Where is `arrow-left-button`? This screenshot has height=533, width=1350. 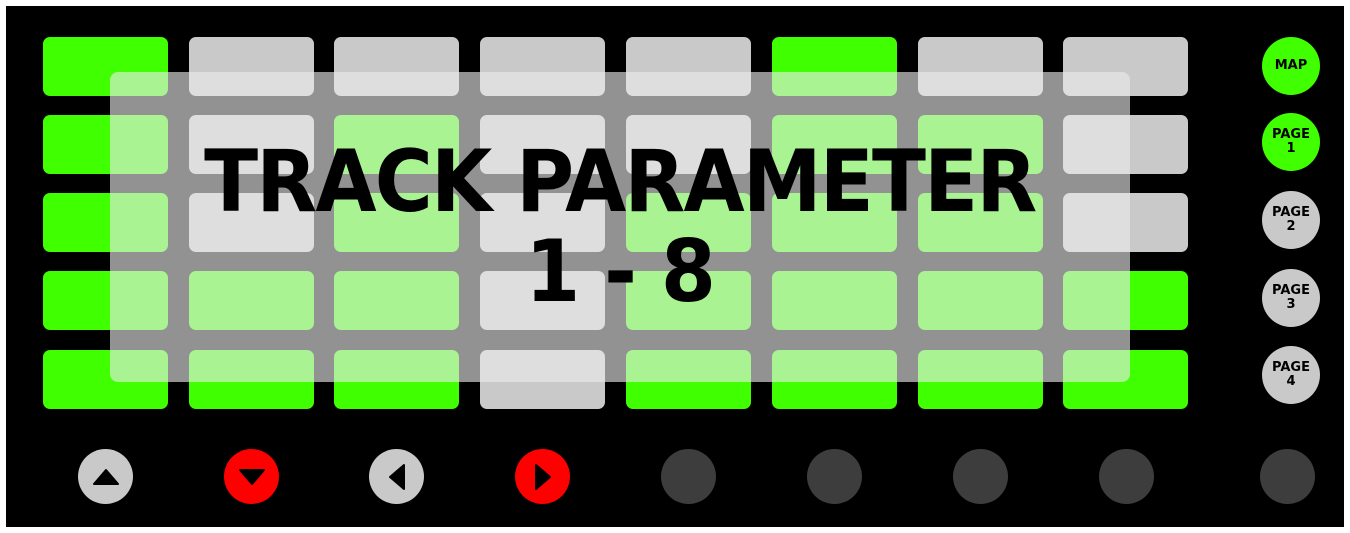 arrow-left-button is located at coordinates (396, 476).